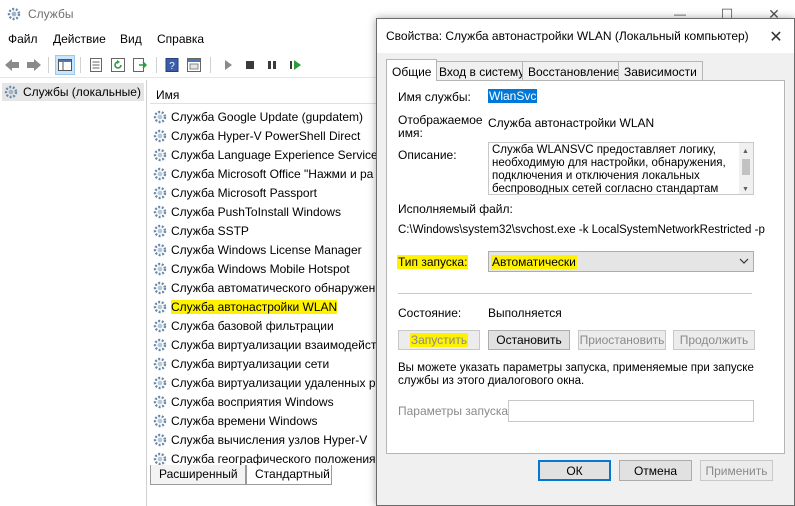 This screenshot has width=795, height=506. What do you see at coordinates (482, 71) in the screenshot?
I see `tab-logon: Вход в систему` at bounding box center [482, 71].